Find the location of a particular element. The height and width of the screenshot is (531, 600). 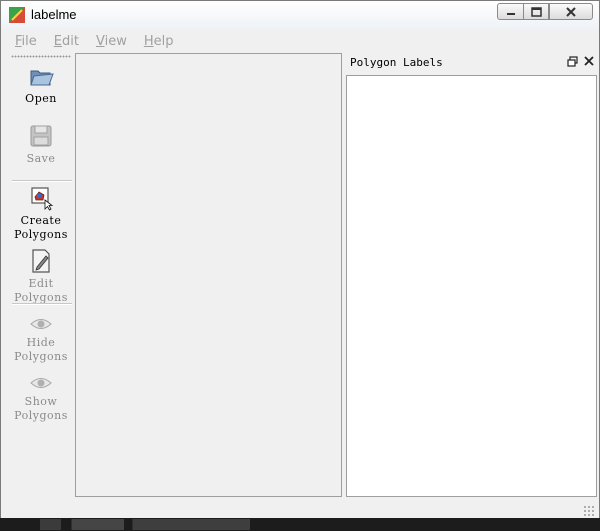

hide-polygons-button: Hide Polygons is located at coordinates (41, 339).